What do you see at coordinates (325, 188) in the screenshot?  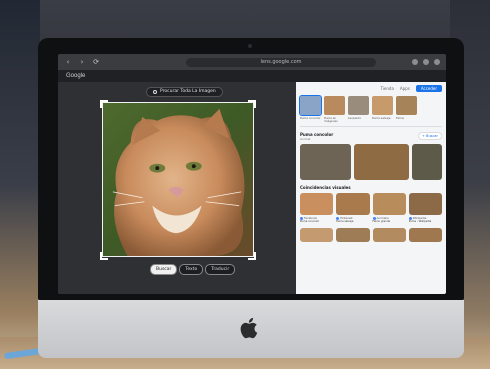 I see `visual-matches-title: Coincidencias visuales` at bounding box center [325, 188].